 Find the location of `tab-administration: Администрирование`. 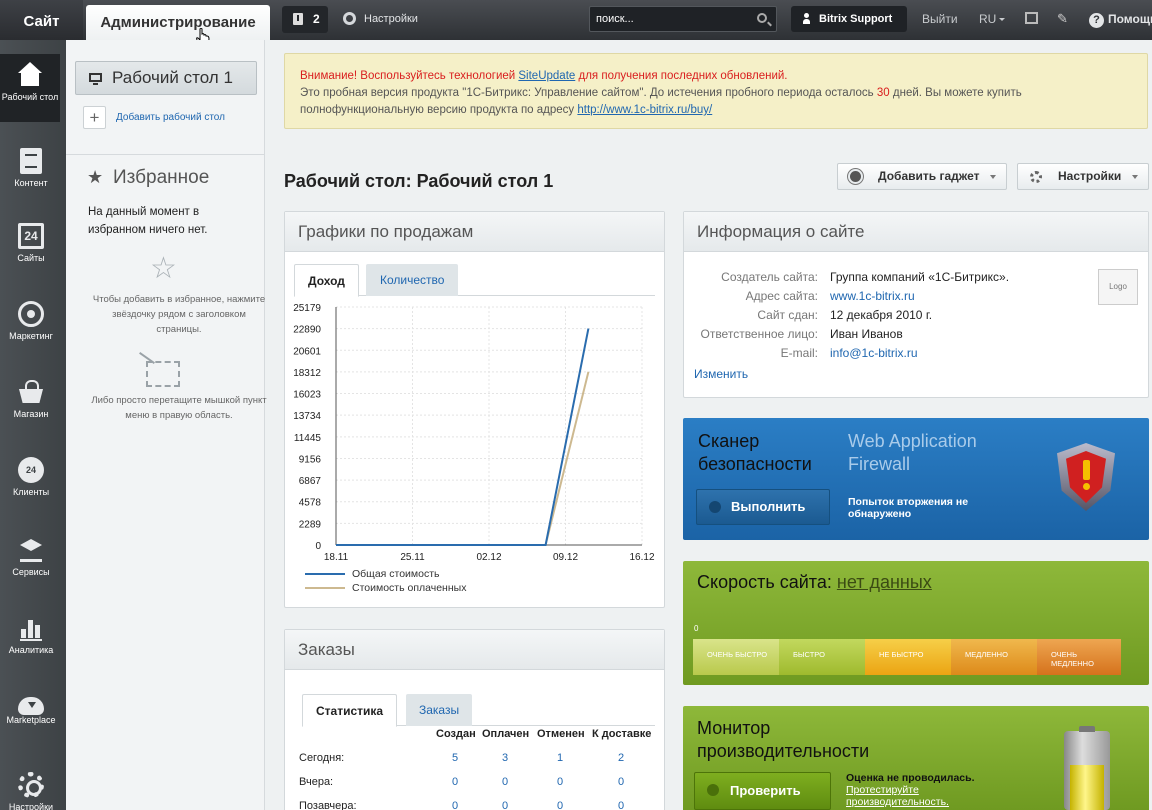

tab-administration: Администрирование is located at coordinates (178, 22).